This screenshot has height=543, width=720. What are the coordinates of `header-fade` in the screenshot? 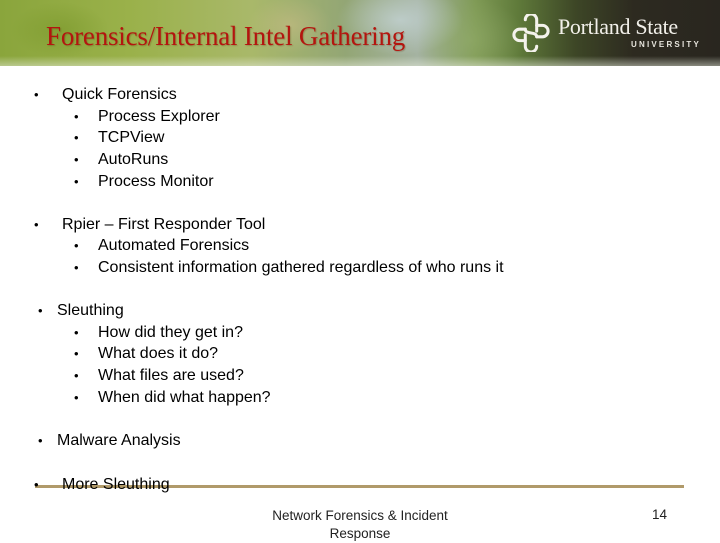 It's located at (360, 61).